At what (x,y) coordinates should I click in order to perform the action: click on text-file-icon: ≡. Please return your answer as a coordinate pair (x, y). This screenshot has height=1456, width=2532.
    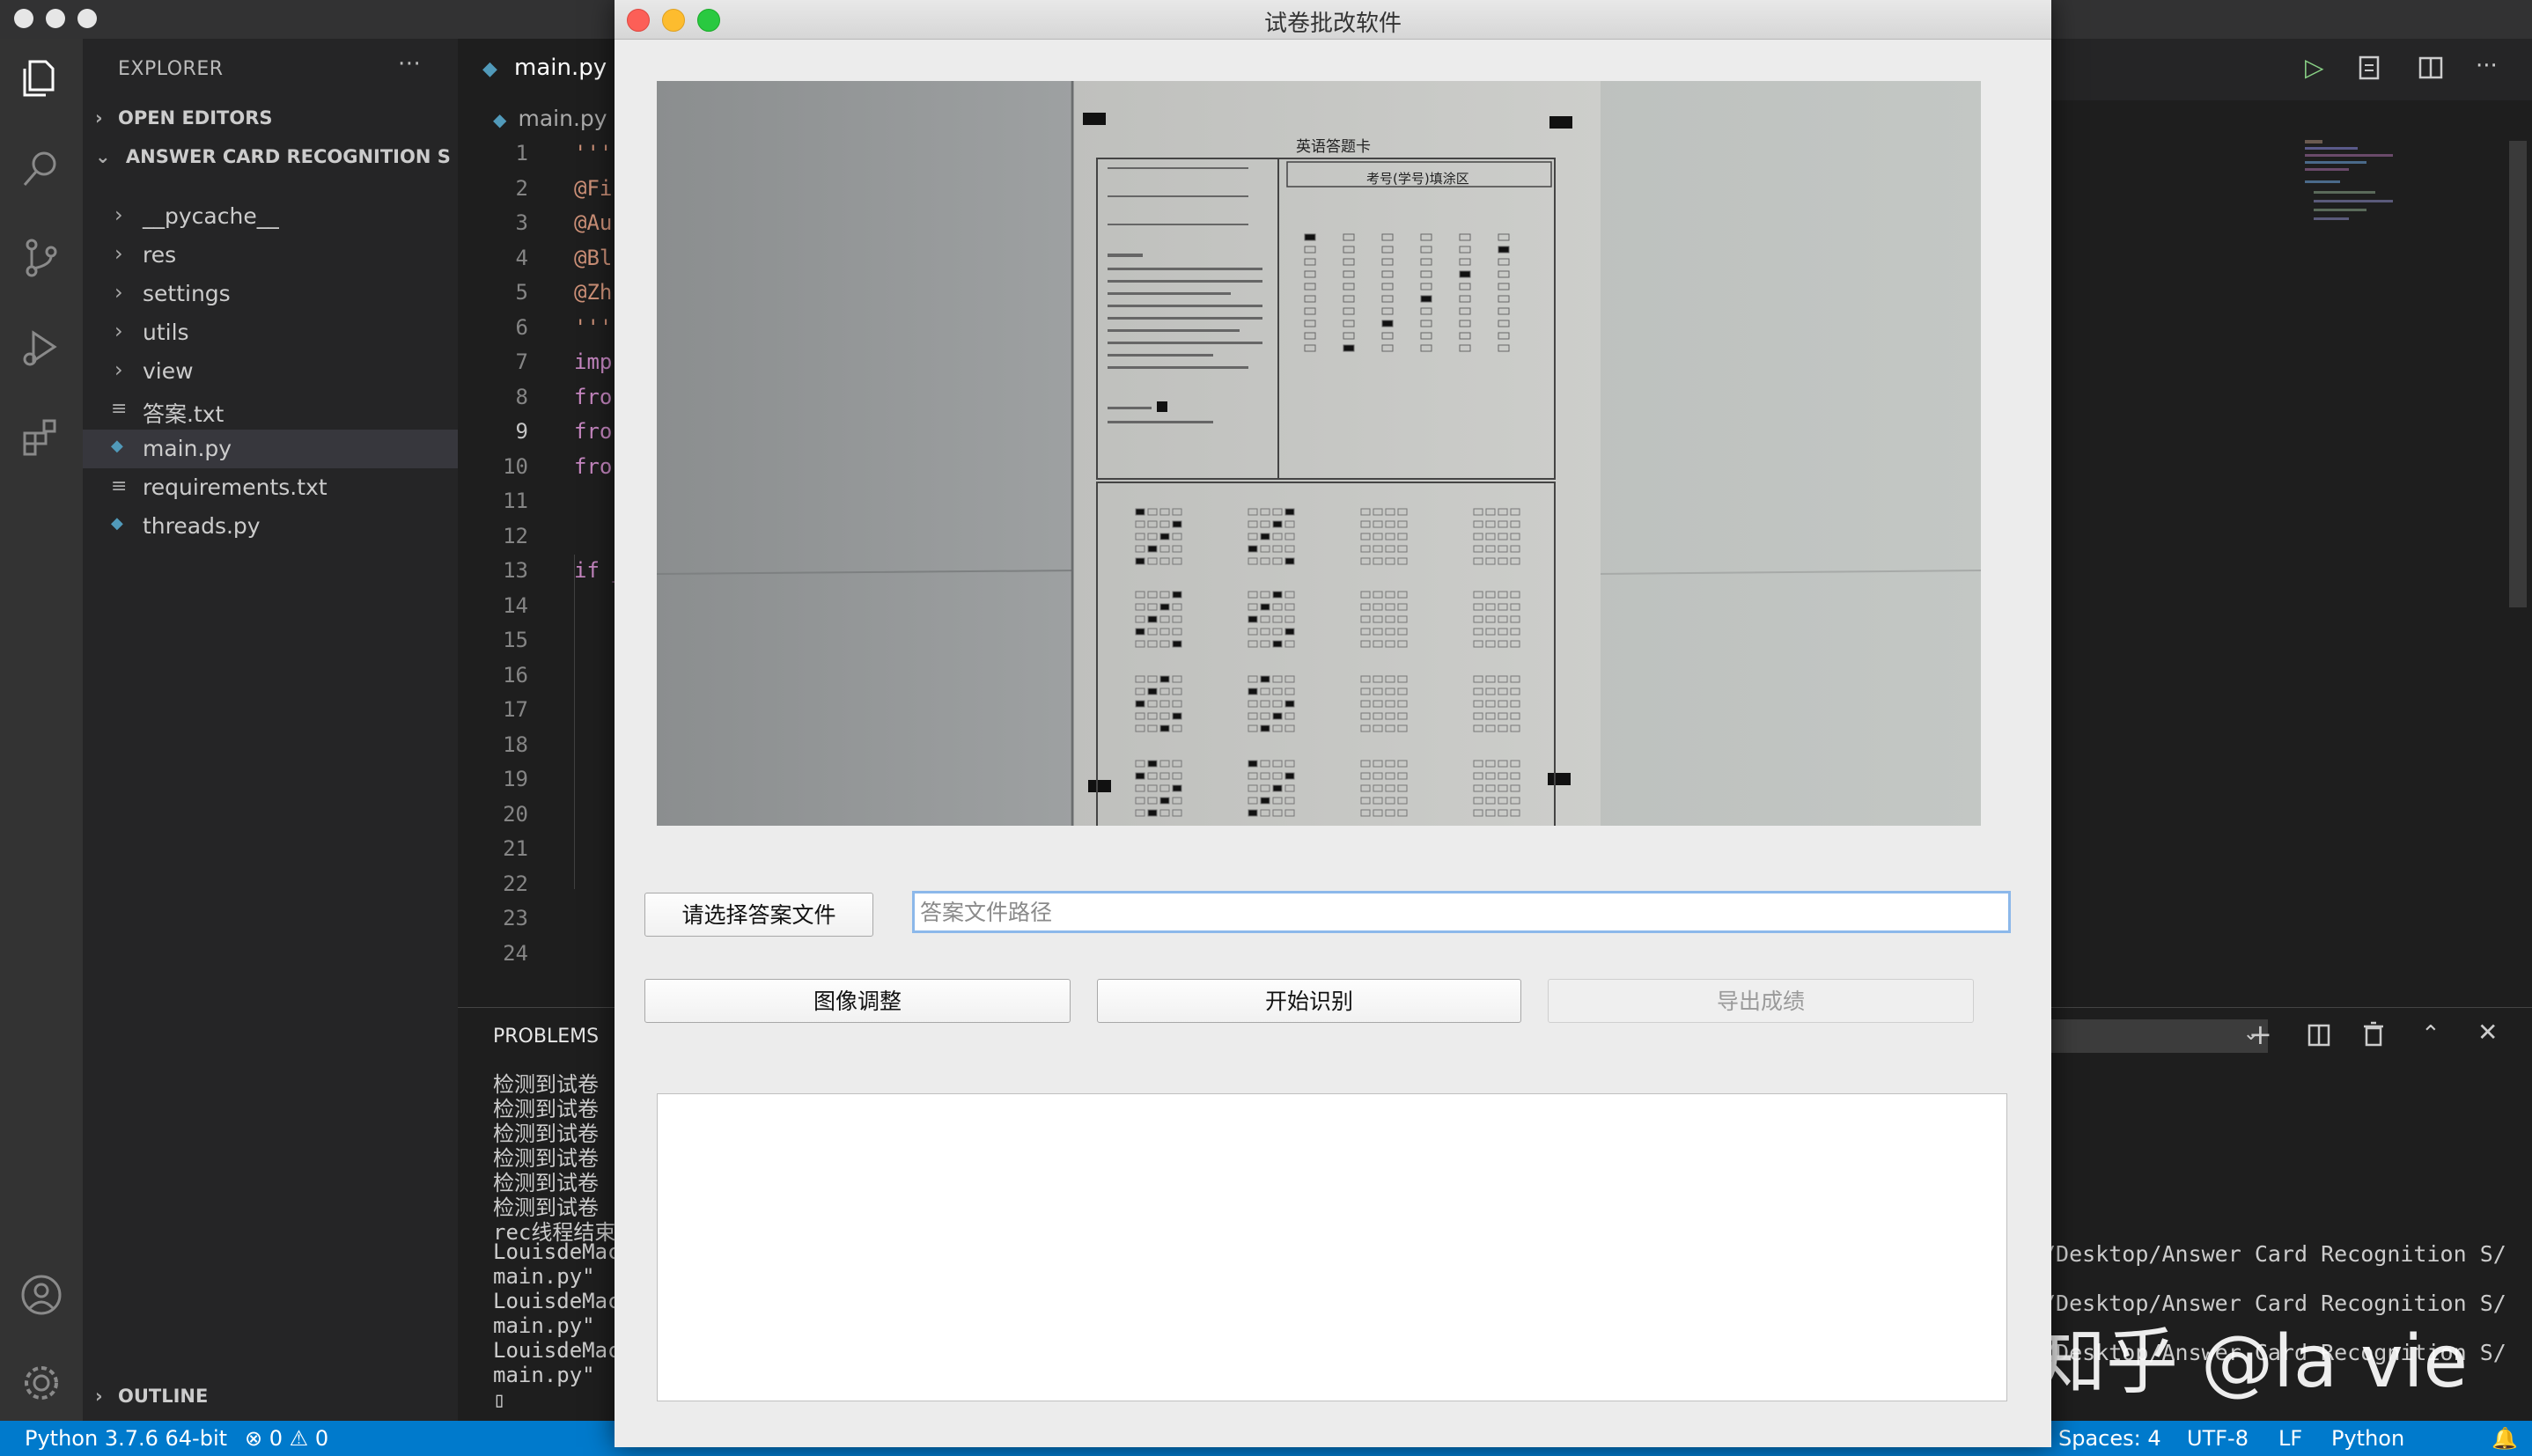
    Looking at the image, I should click on (119, 409).